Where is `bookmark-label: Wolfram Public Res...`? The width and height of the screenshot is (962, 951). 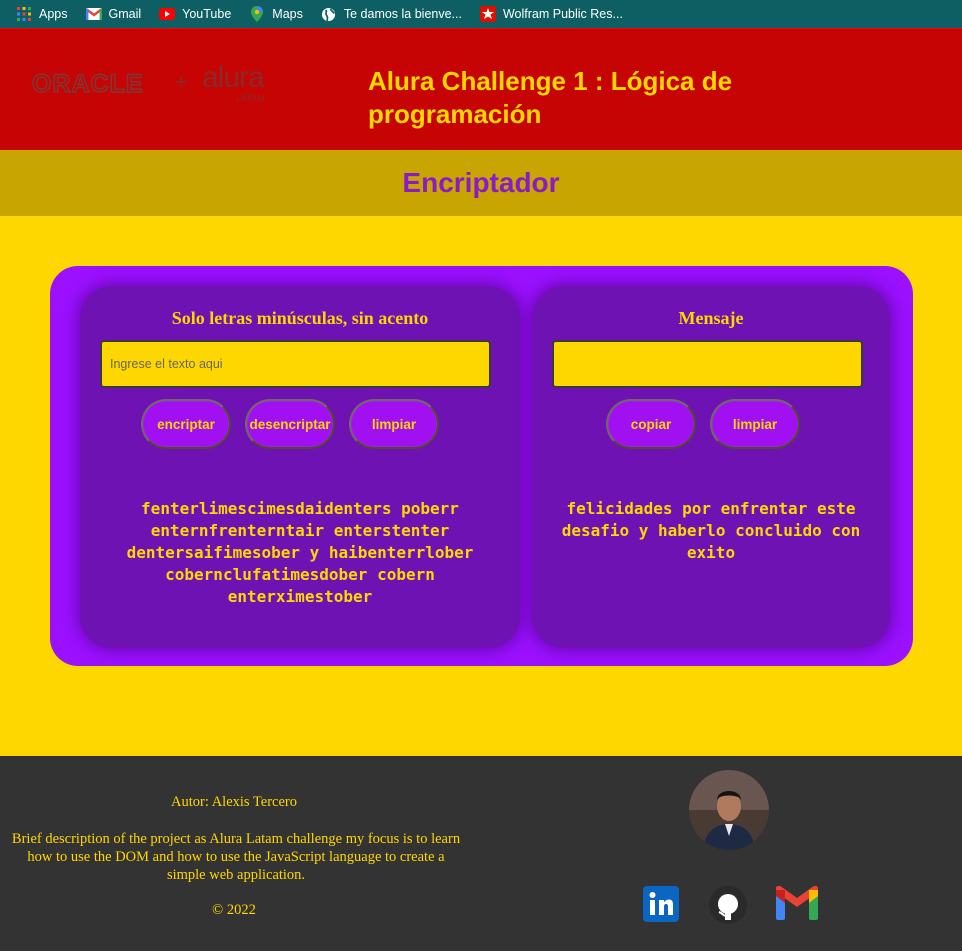
bookmark-label: Wolfram Public Res... is located at coordinates (562, 14).